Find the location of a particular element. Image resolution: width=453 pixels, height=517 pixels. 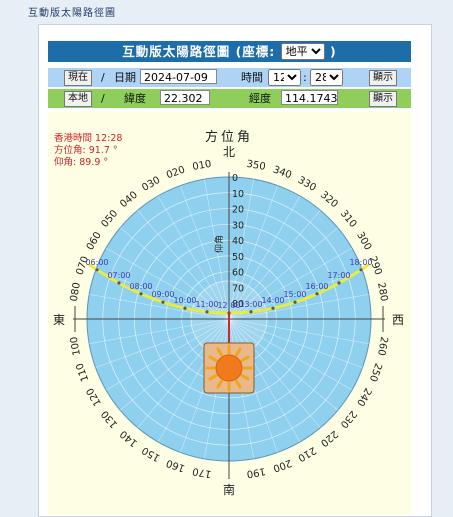

header-bar: 互動版太陽路徑圖 (座標: 地平 ) is located at coordinates (229, 51).